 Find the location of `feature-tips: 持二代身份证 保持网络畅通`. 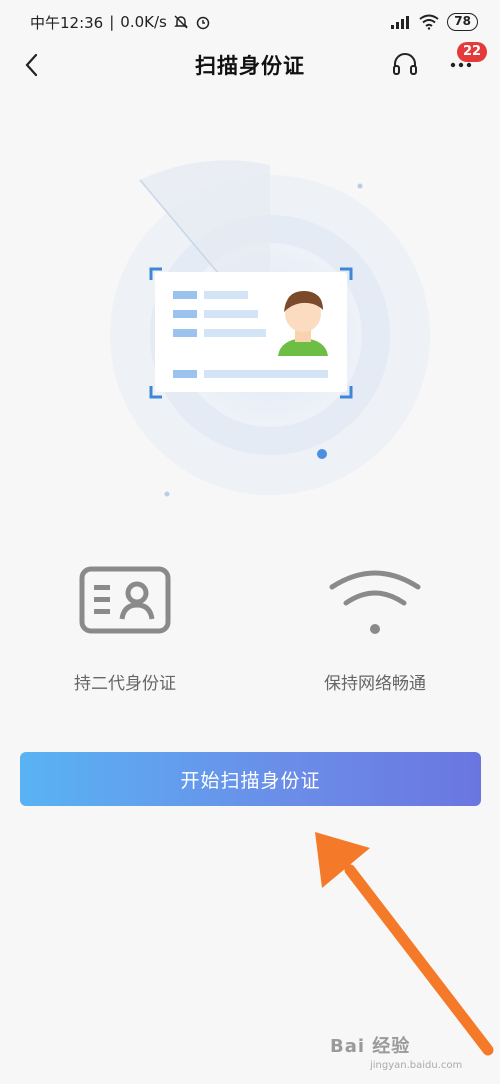

feature-tips: 持二代身份证 保持网络畅通 is located at coordinates (250, 635).